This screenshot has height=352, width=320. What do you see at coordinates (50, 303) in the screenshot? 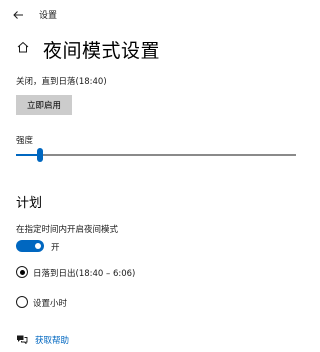
I see `radio-set-hours-label: 设置小时` at bounding box center [50, 303].